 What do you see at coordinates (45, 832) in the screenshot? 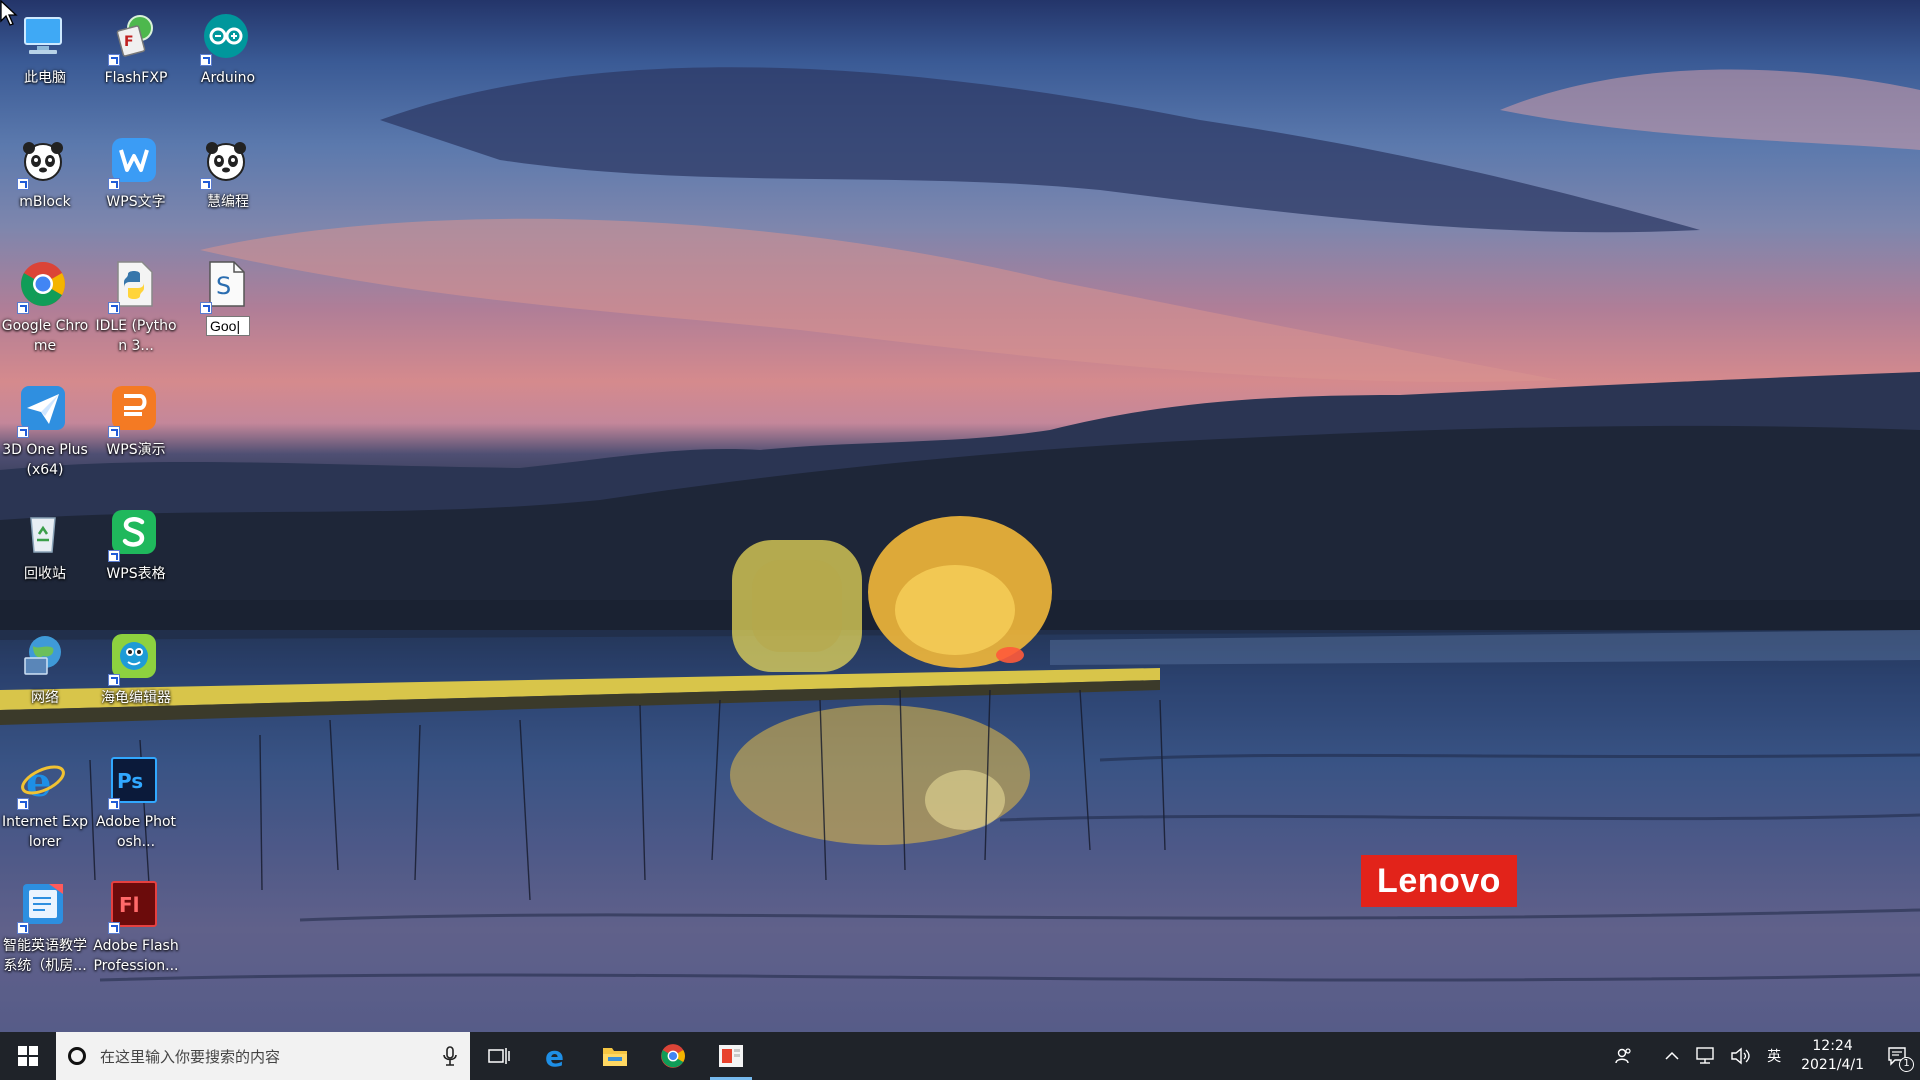
I see `icon-label: Internet Explorer` at bounding box center [45, 832].